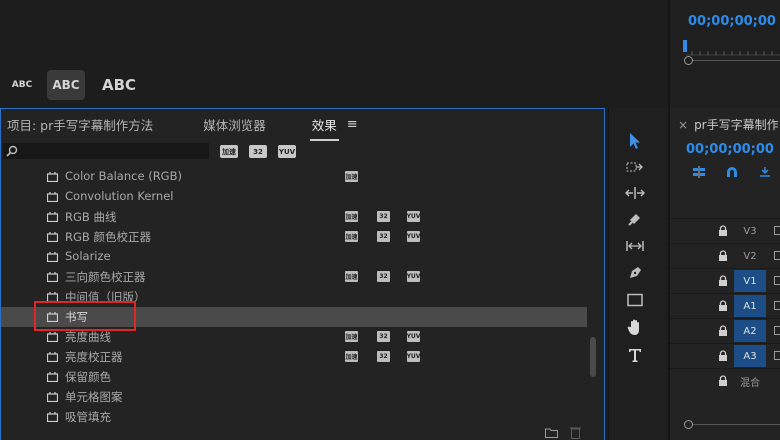 This screenshot has width=780, height=440. I want to click on timeline-zoom-scrollbar, so click(732, 424).